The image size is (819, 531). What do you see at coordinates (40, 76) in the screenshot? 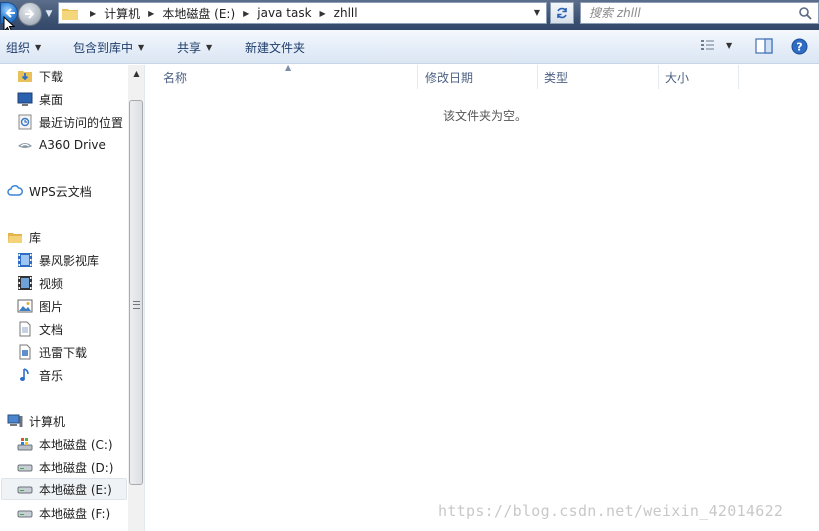
I see `sidebar-item-downloads: 下载` at bounding box center [40, 76].